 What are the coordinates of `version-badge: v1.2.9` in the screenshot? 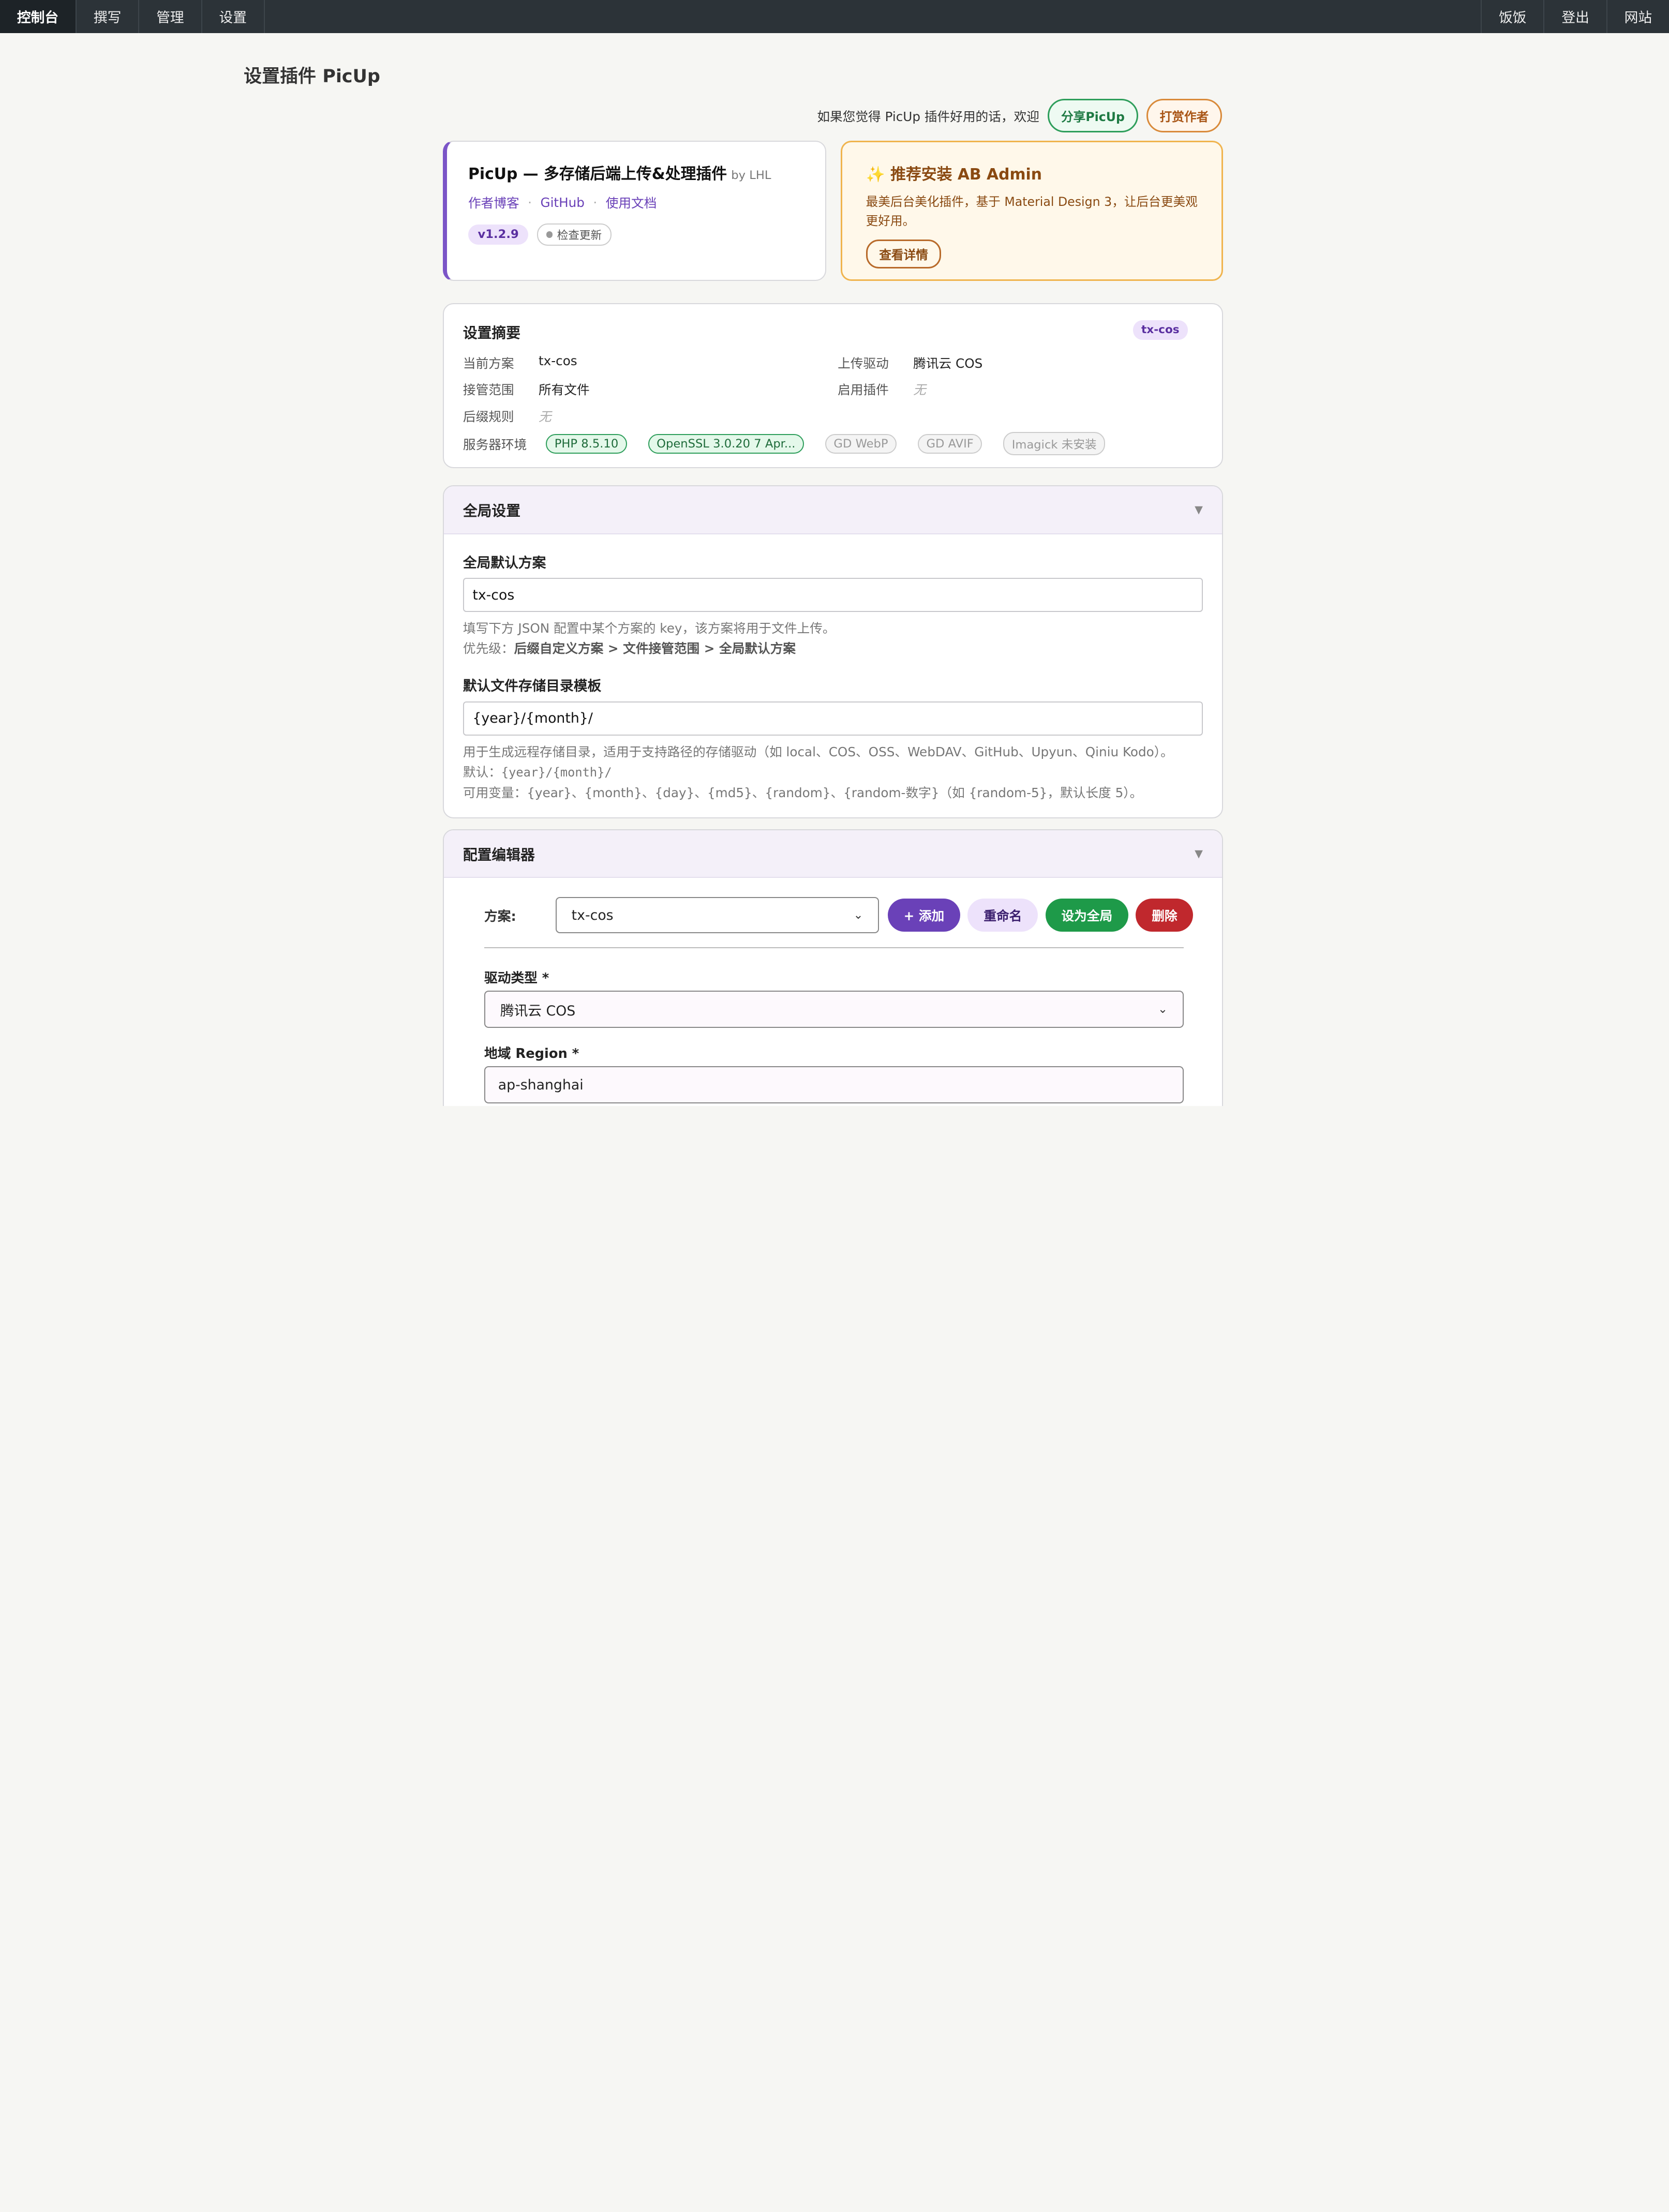 It's located at (498, 235).